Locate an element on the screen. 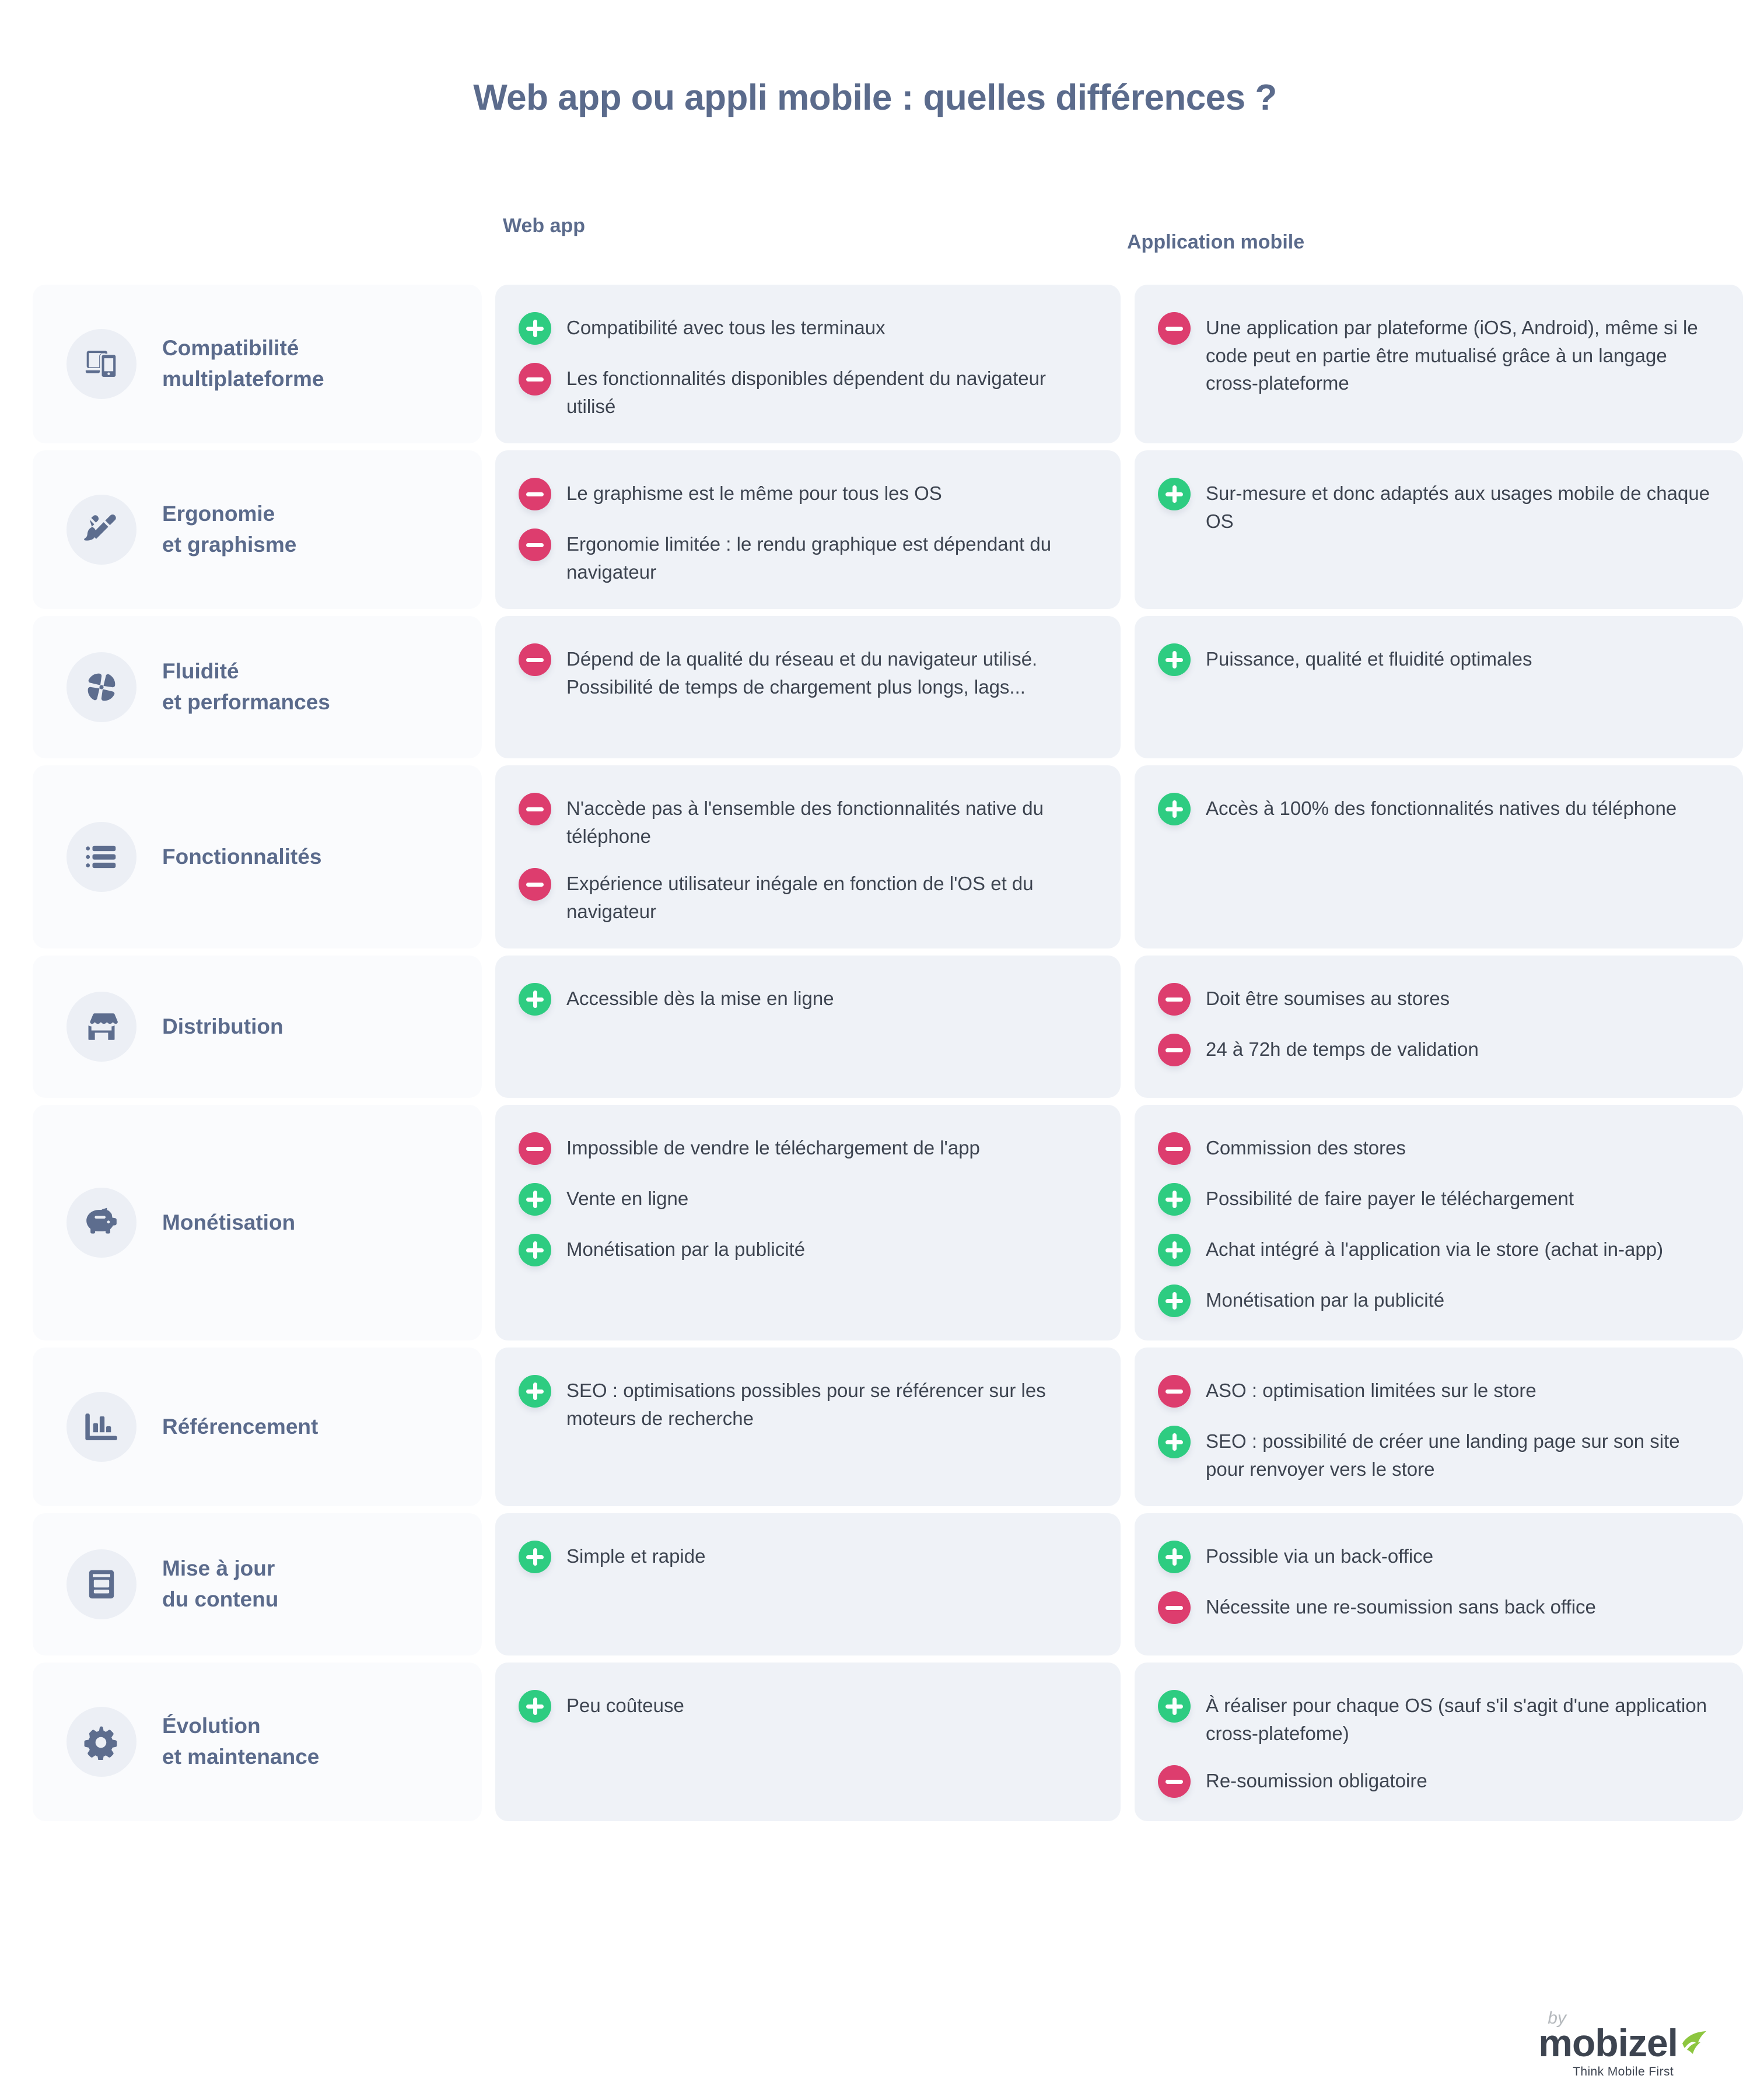  comparison-point-text: Peu coûteuse is located at coordinates (625, 1706).